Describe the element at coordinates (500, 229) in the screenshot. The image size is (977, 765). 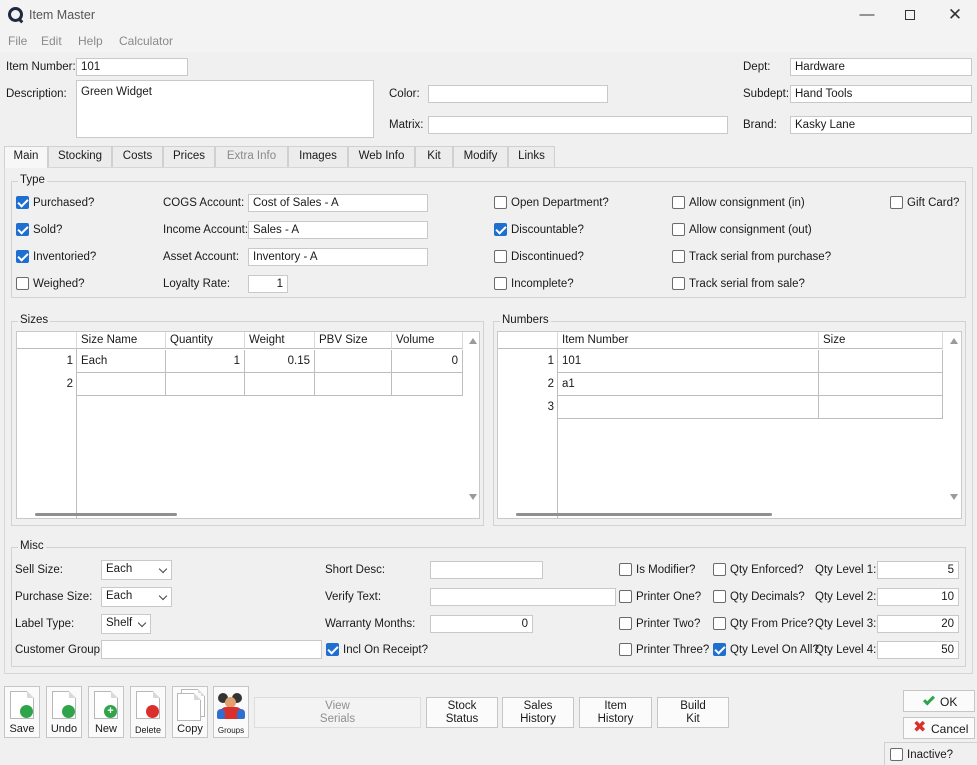
I see `discountable-checkbox` at that location.